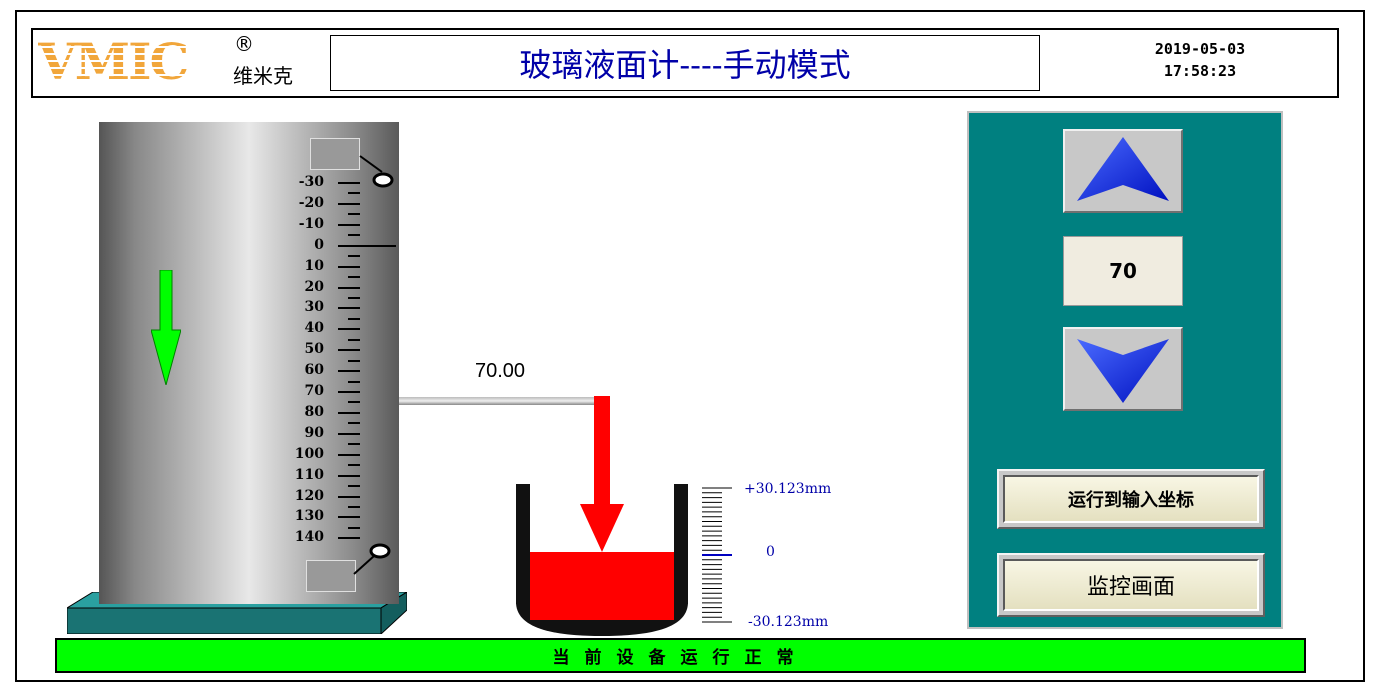  I want to click on decrease-button, so click(1123, 369).